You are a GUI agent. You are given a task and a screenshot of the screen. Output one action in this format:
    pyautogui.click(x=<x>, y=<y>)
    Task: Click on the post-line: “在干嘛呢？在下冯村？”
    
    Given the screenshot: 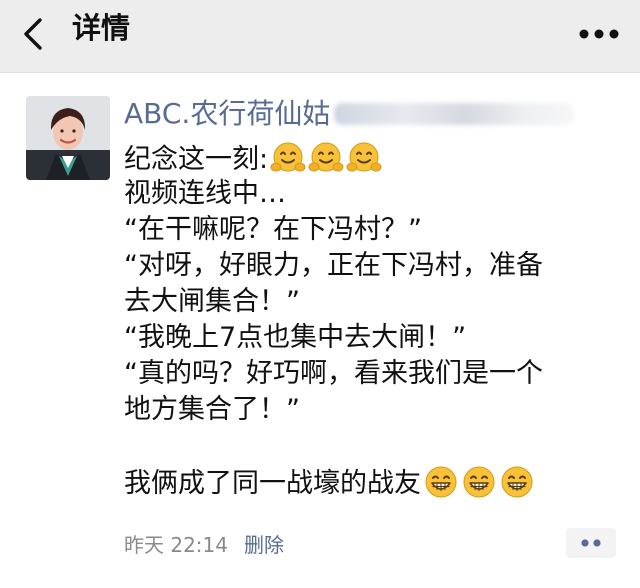 What is the action you would take?
    pyautogui.click(x=273, y=229)
    